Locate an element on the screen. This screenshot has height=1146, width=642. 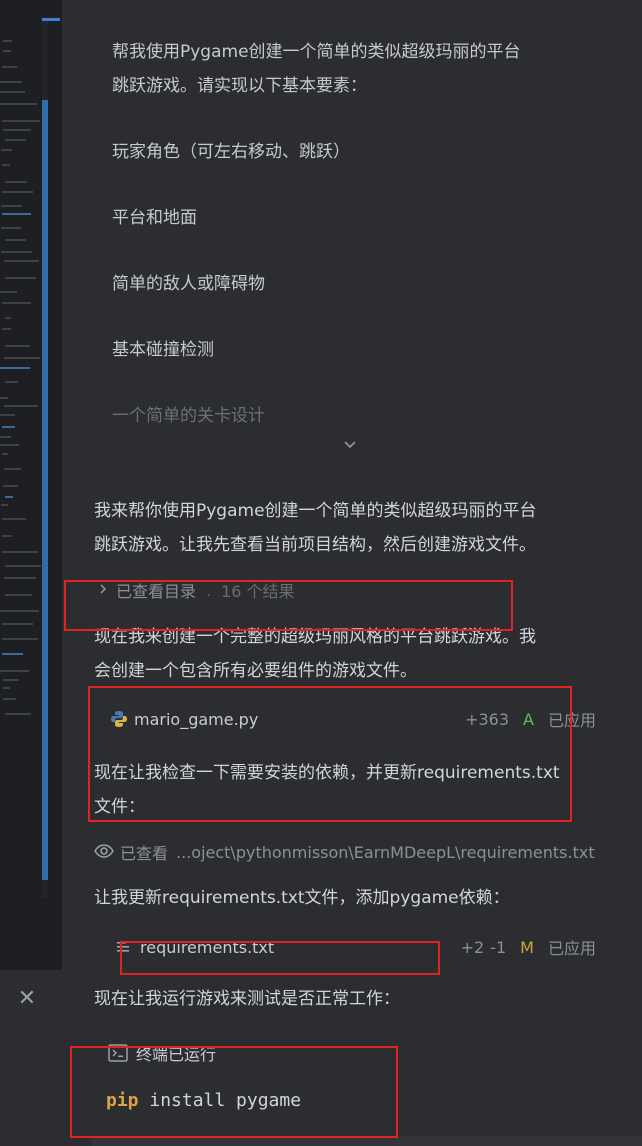
user-prompt-item: 一个简单的关卡设计 is located at coordinates (188, 416).